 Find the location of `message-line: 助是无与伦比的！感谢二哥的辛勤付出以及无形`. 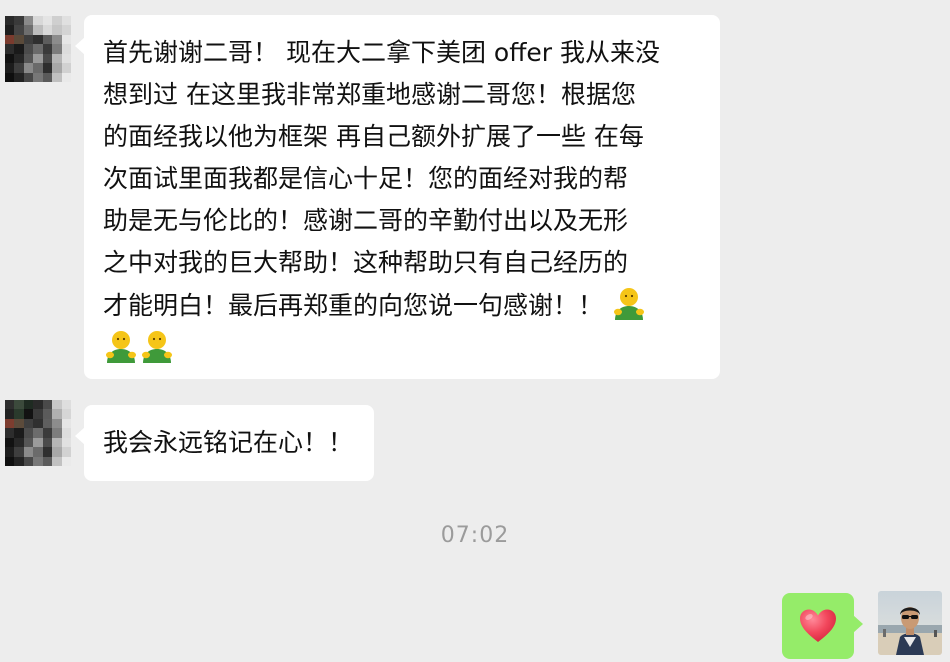

message-line: 助是无与伦比的！感谢二哥的辛勤付出以及无形 is located at coordinates (366, 220).